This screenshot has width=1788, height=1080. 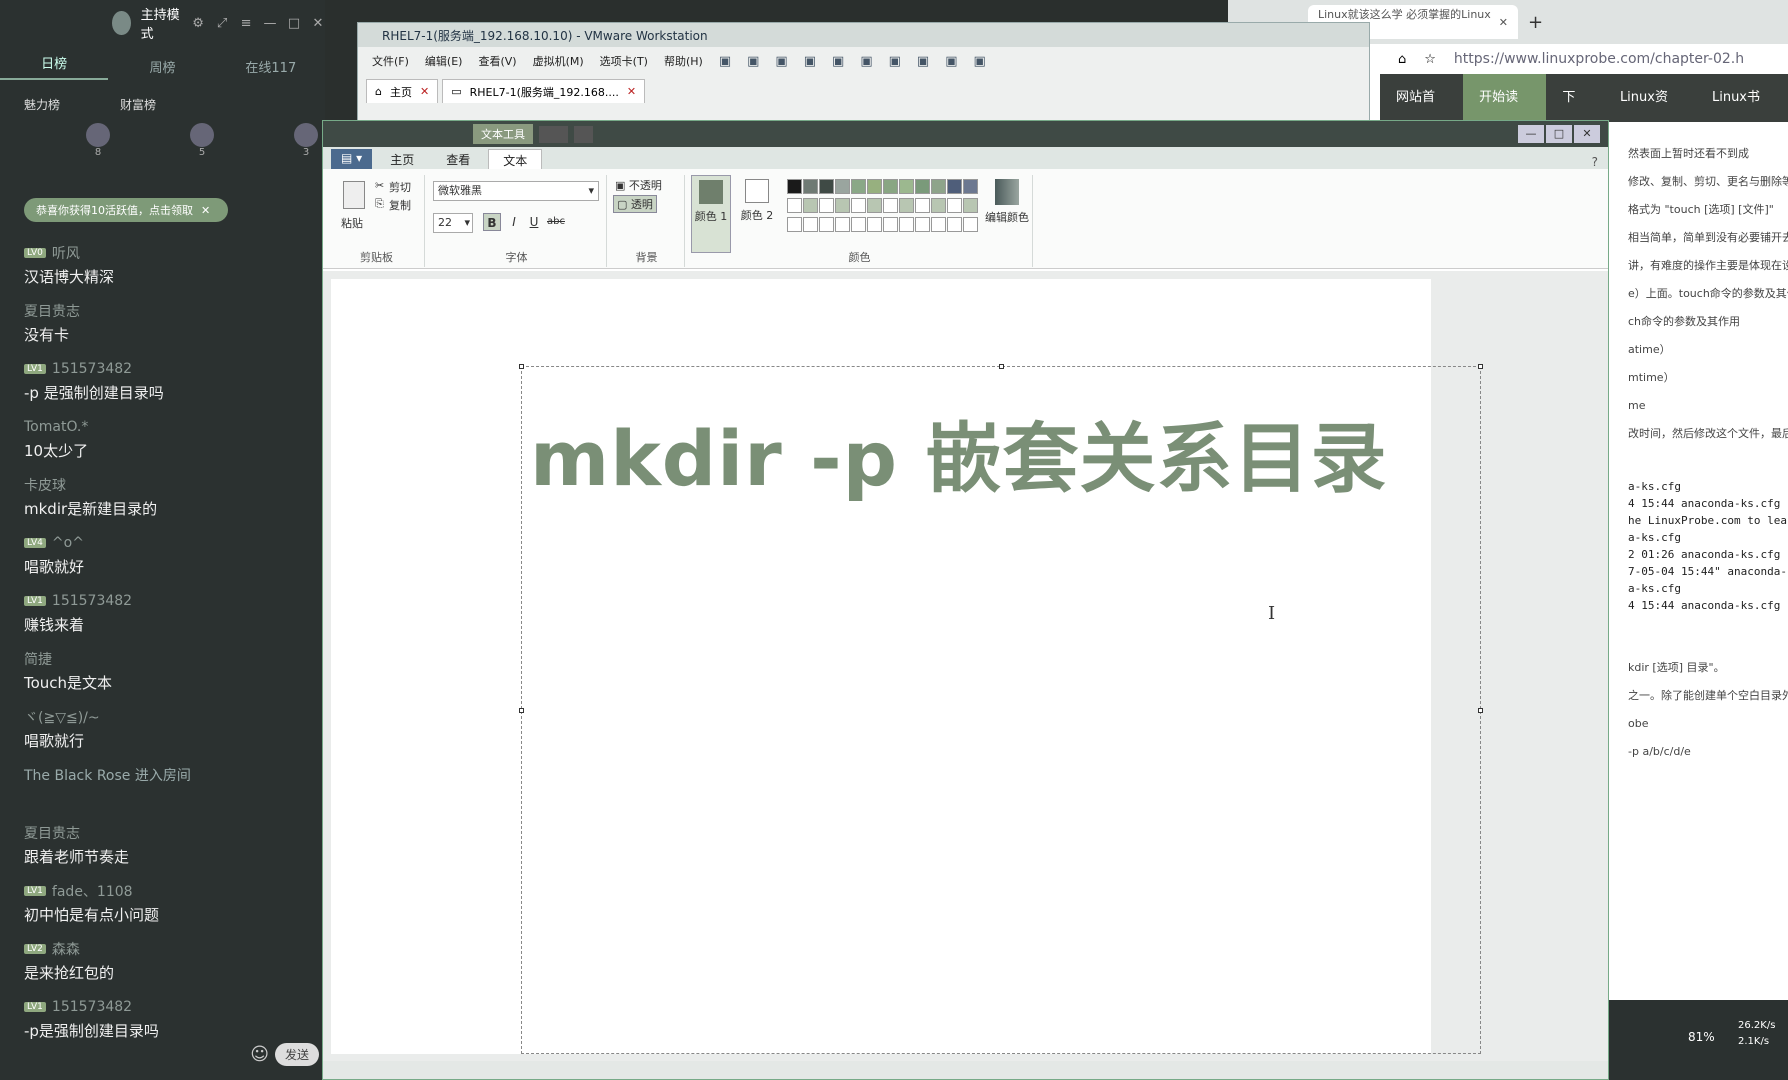 I want to click on tab-daily: 日榜, so click(x=54, y=66).